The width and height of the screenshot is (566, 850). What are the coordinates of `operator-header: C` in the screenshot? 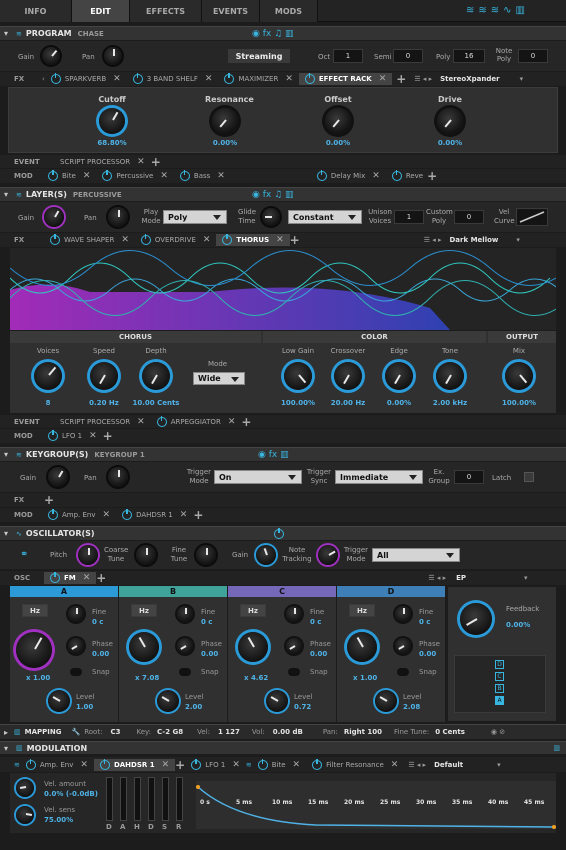 It's located at (282, 591).